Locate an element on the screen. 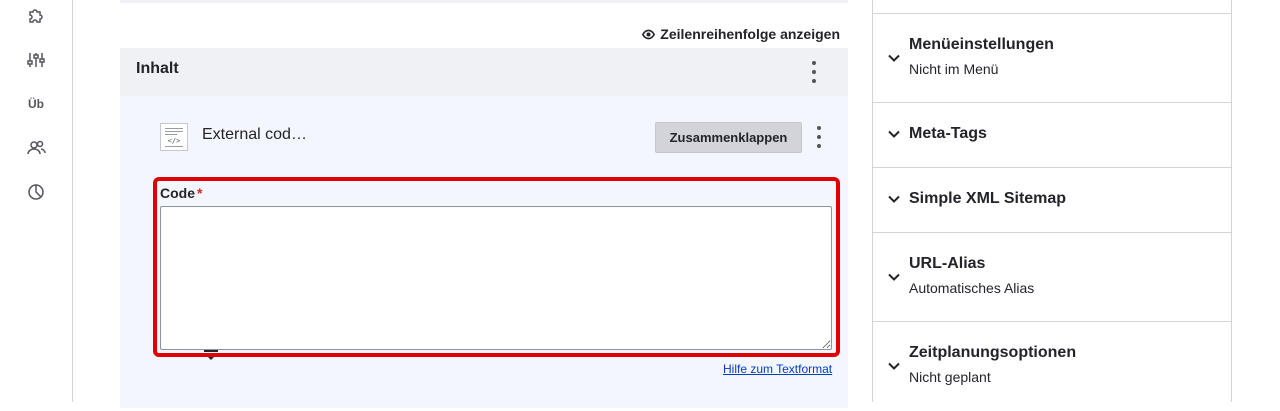 This screenshot has height=411, width=1280. show-row-order-link: Zeilenreihenfolge anzeigen is located at coordinates (741, 34).